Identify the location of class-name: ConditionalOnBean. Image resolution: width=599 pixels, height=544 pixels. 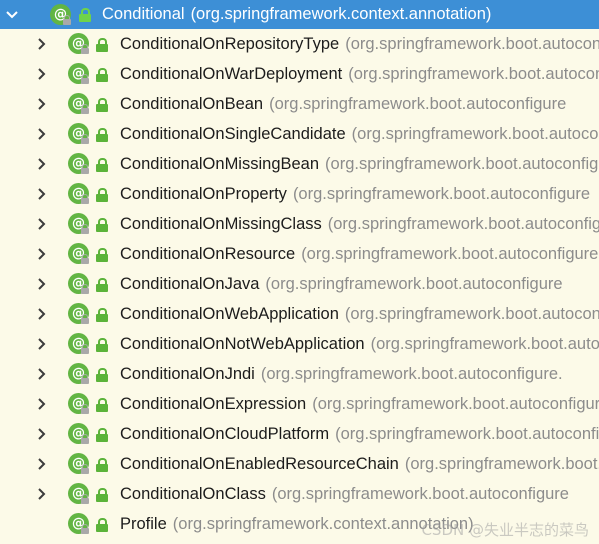
(192, 104).